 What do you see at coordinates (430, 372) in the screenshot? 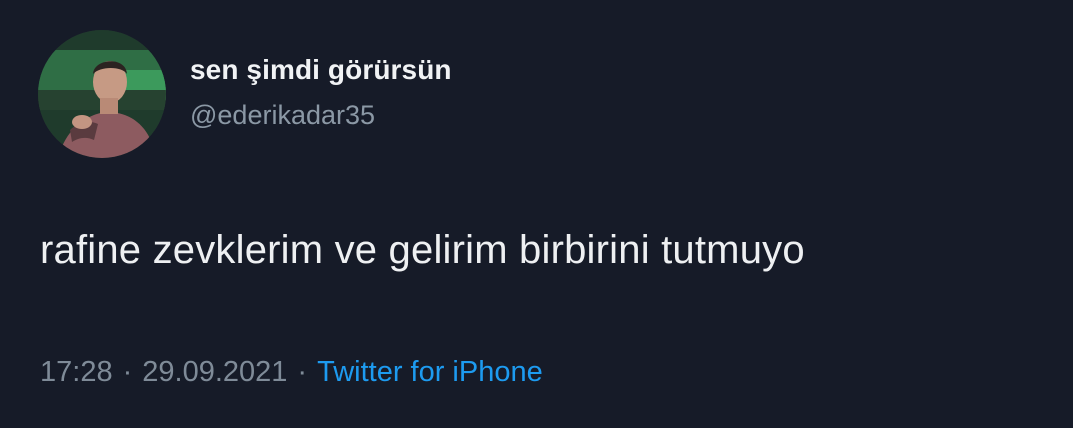
I see `tweet-source-link: Twitter for iPhone` at bounding box center [430, 372].